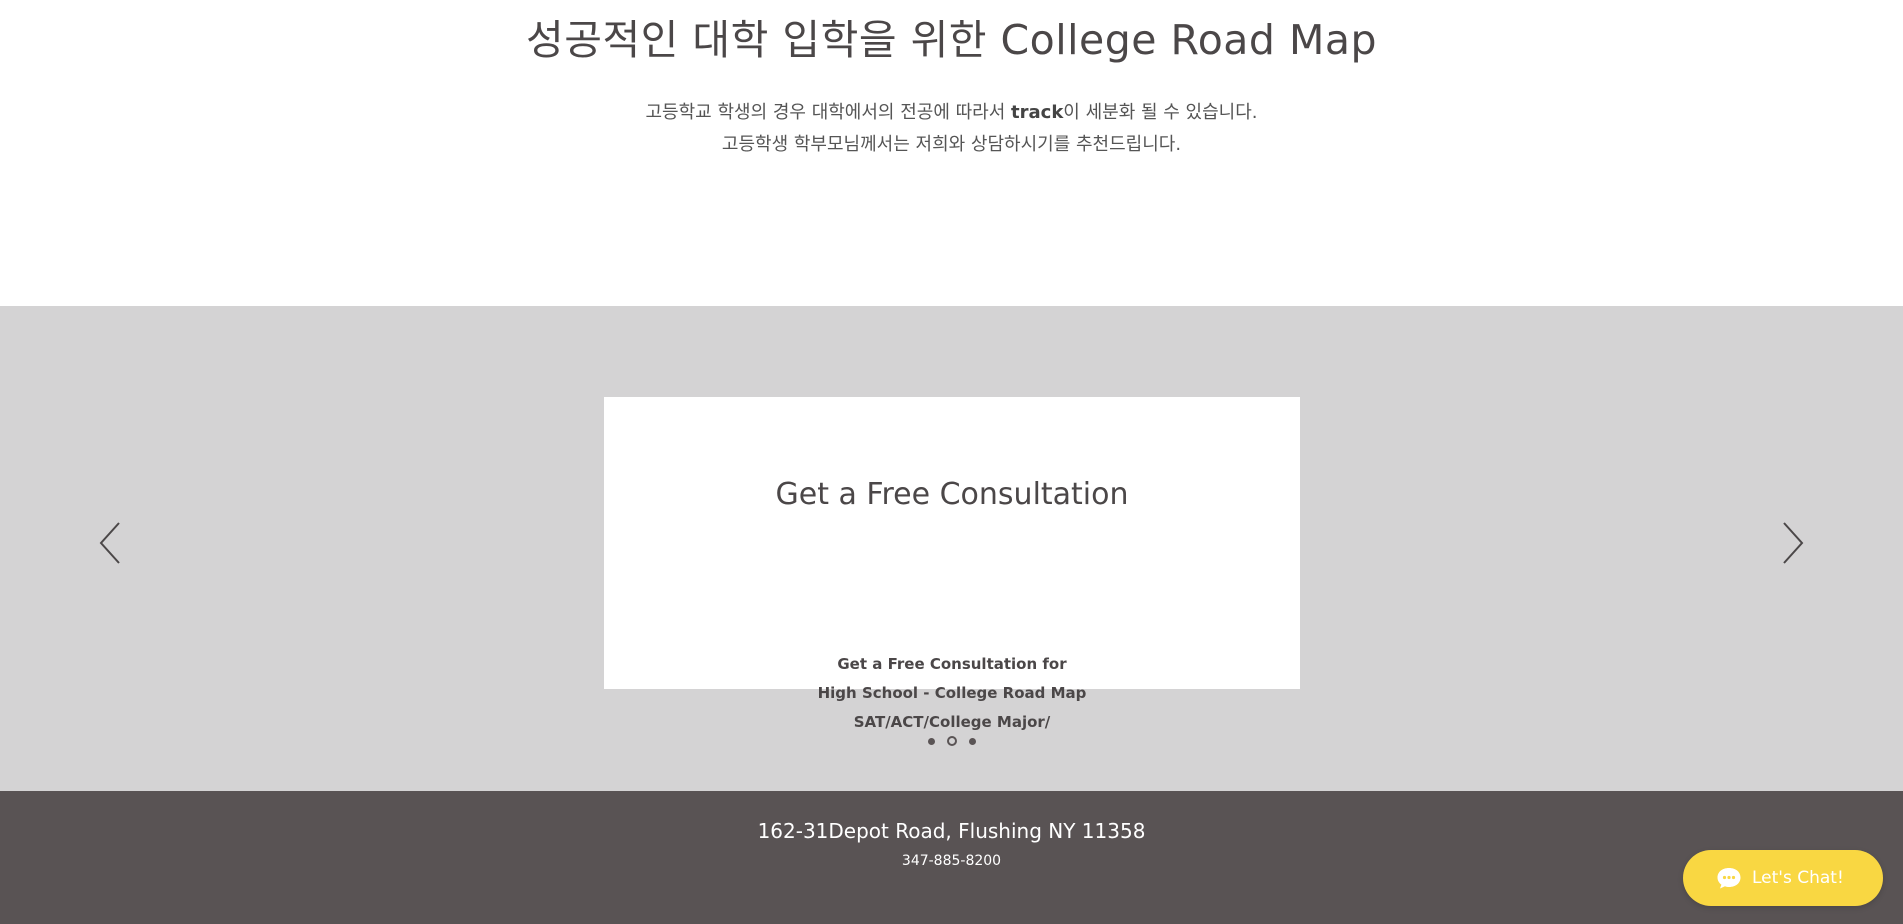 Image resolution: width=1903 pixels, height=924 pixels. Describe the element at coordinates (1729, 878) in the screenshot. I see `chat-bubble-icon` at that location.